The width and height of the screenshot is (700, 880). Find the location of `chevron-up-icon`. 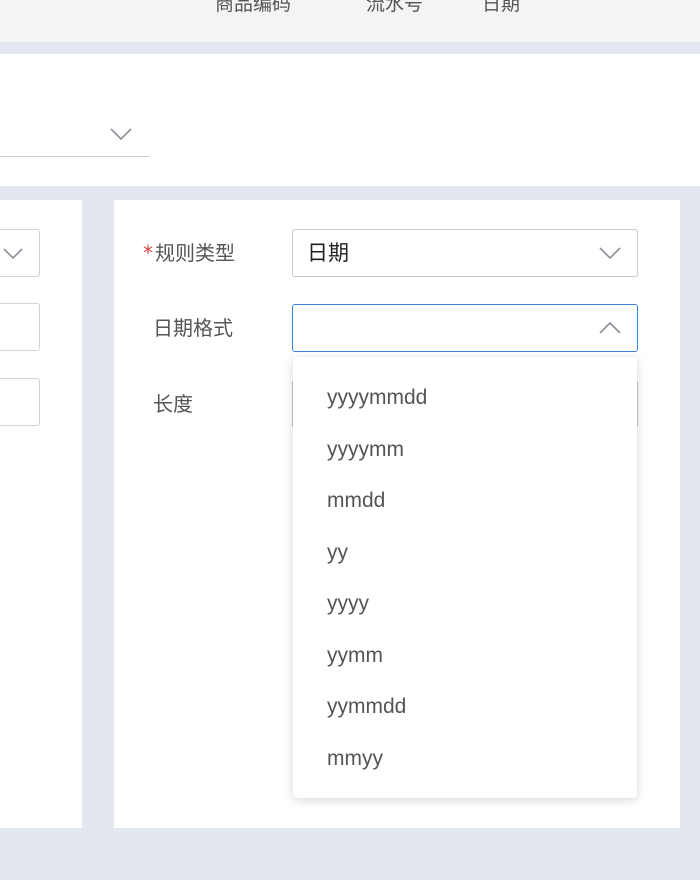

chevron-up-icon is located at coordinates (610, 328).